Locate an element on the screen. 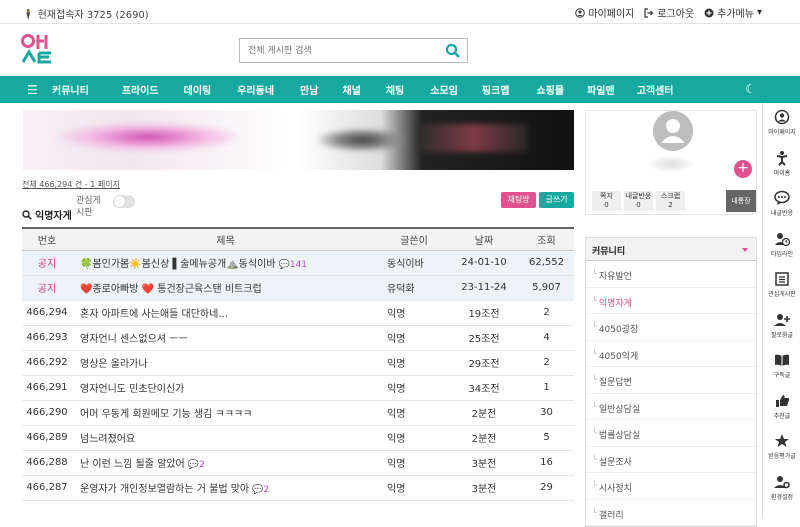  nav-item: 우리동네 is located at coordinates (255, 89).